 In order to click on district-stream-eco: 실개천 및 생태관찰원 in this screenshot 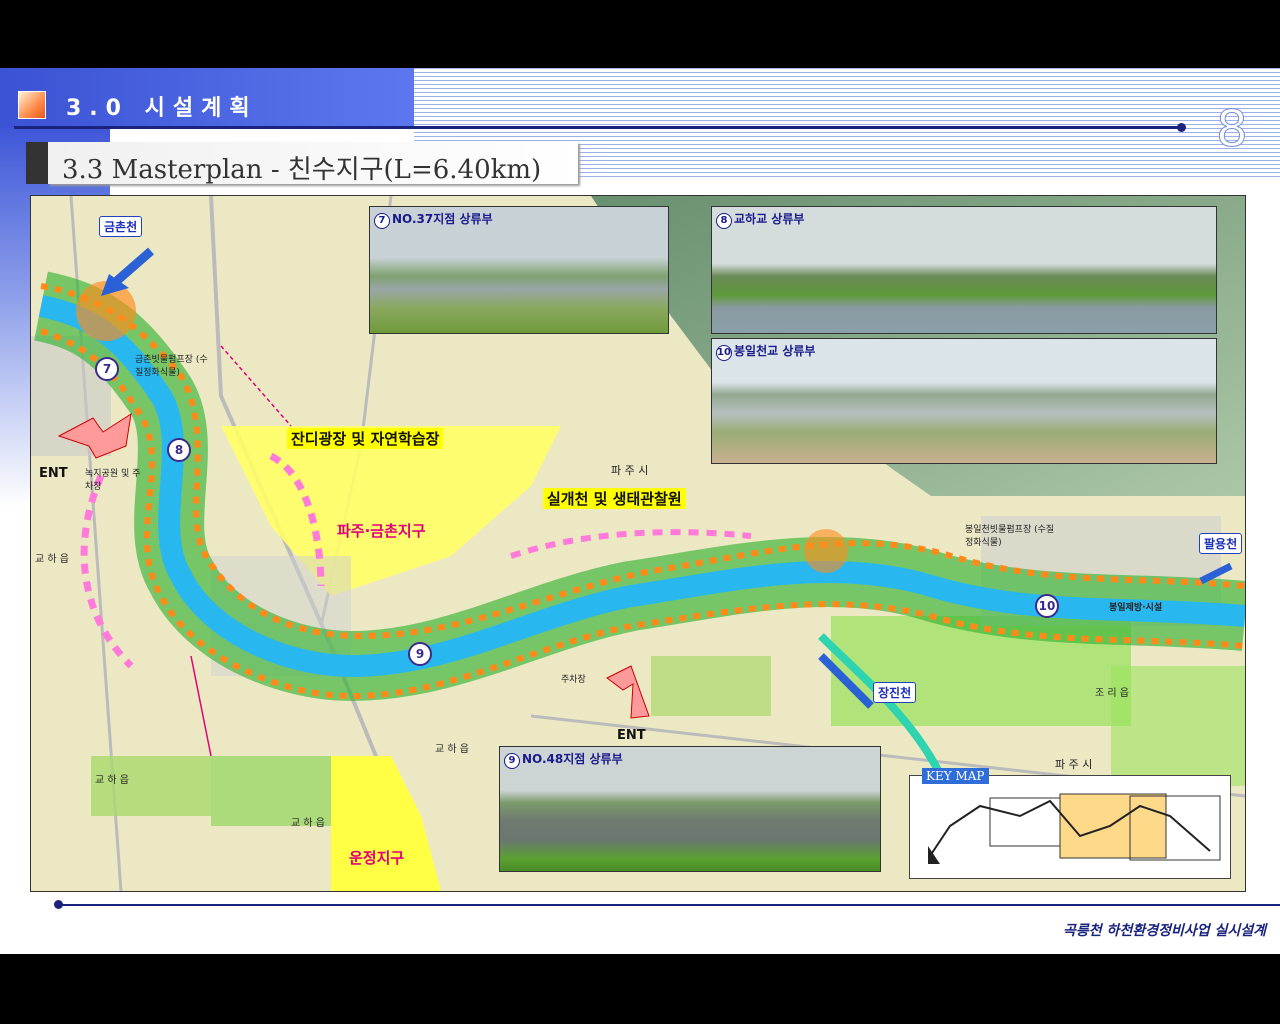, I will do `click(614, 498)`.